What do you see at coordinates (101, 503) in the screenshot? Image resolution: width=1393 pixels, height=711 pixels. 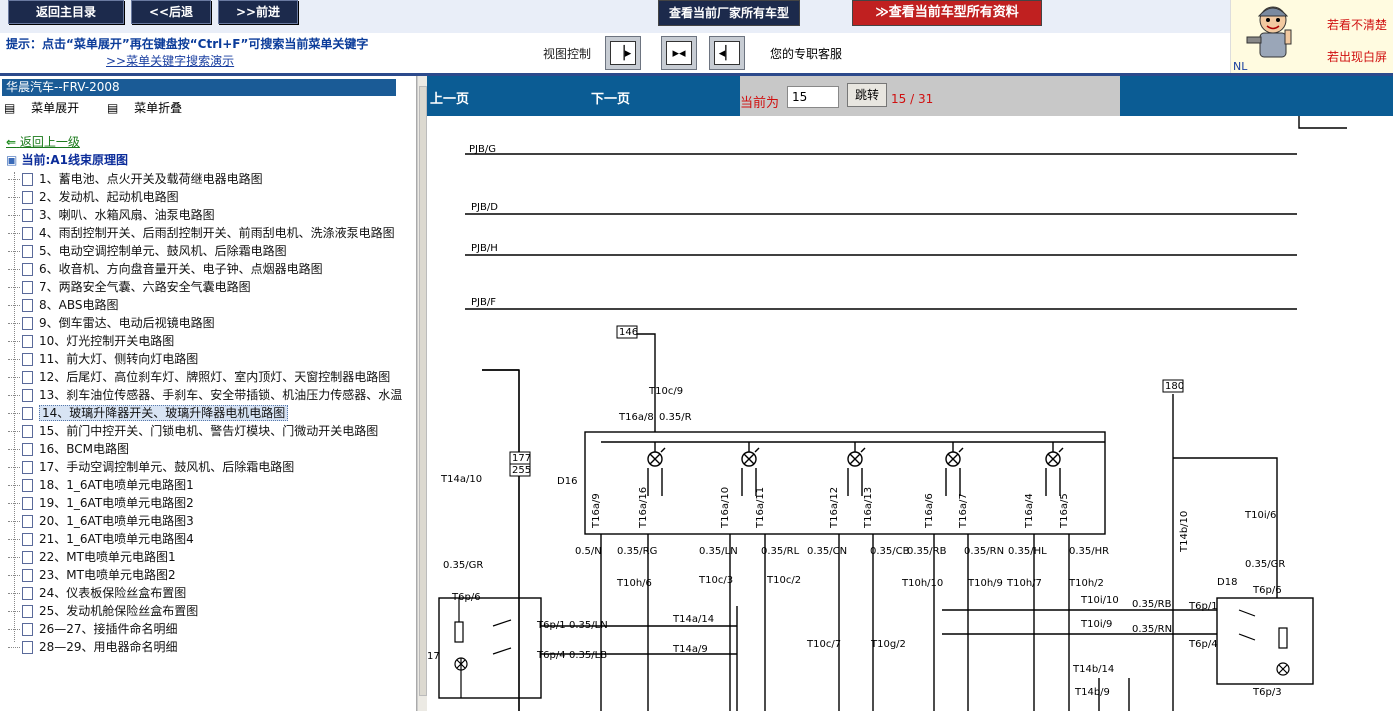 I see `tree-item: 19、1_6AT电喷单元电路图2` at bounding box center [101, 503].